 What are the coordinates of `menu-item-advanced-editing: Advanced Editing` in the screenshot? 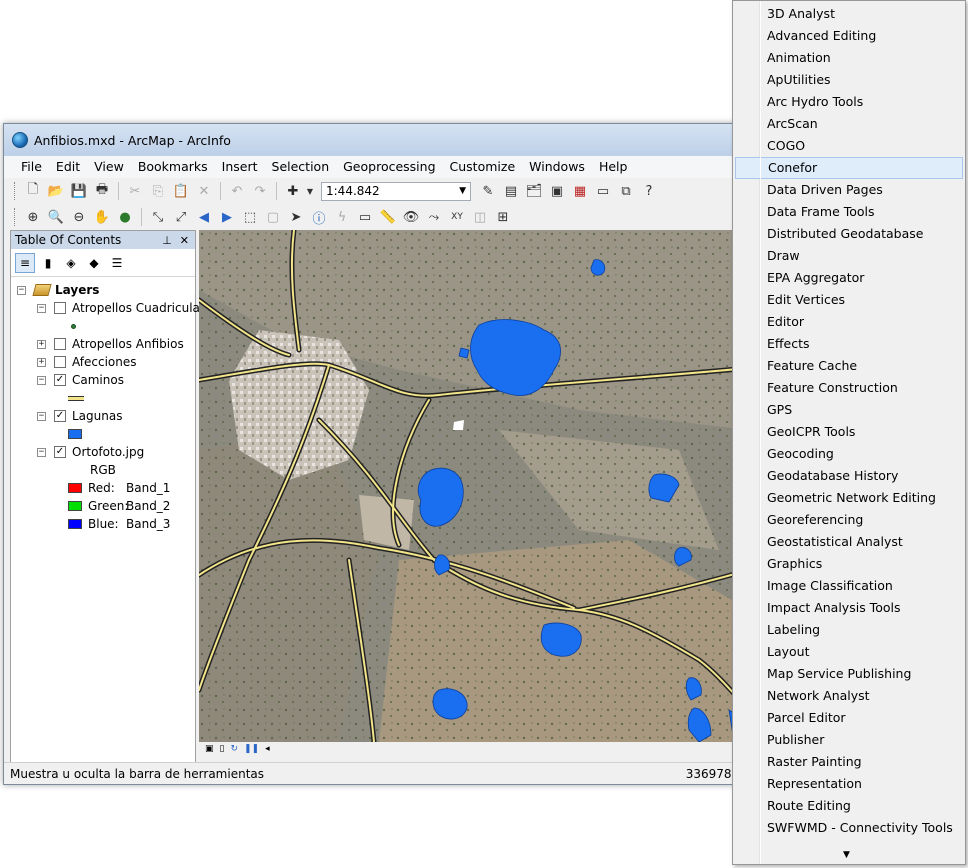 It's located at (849, 36).